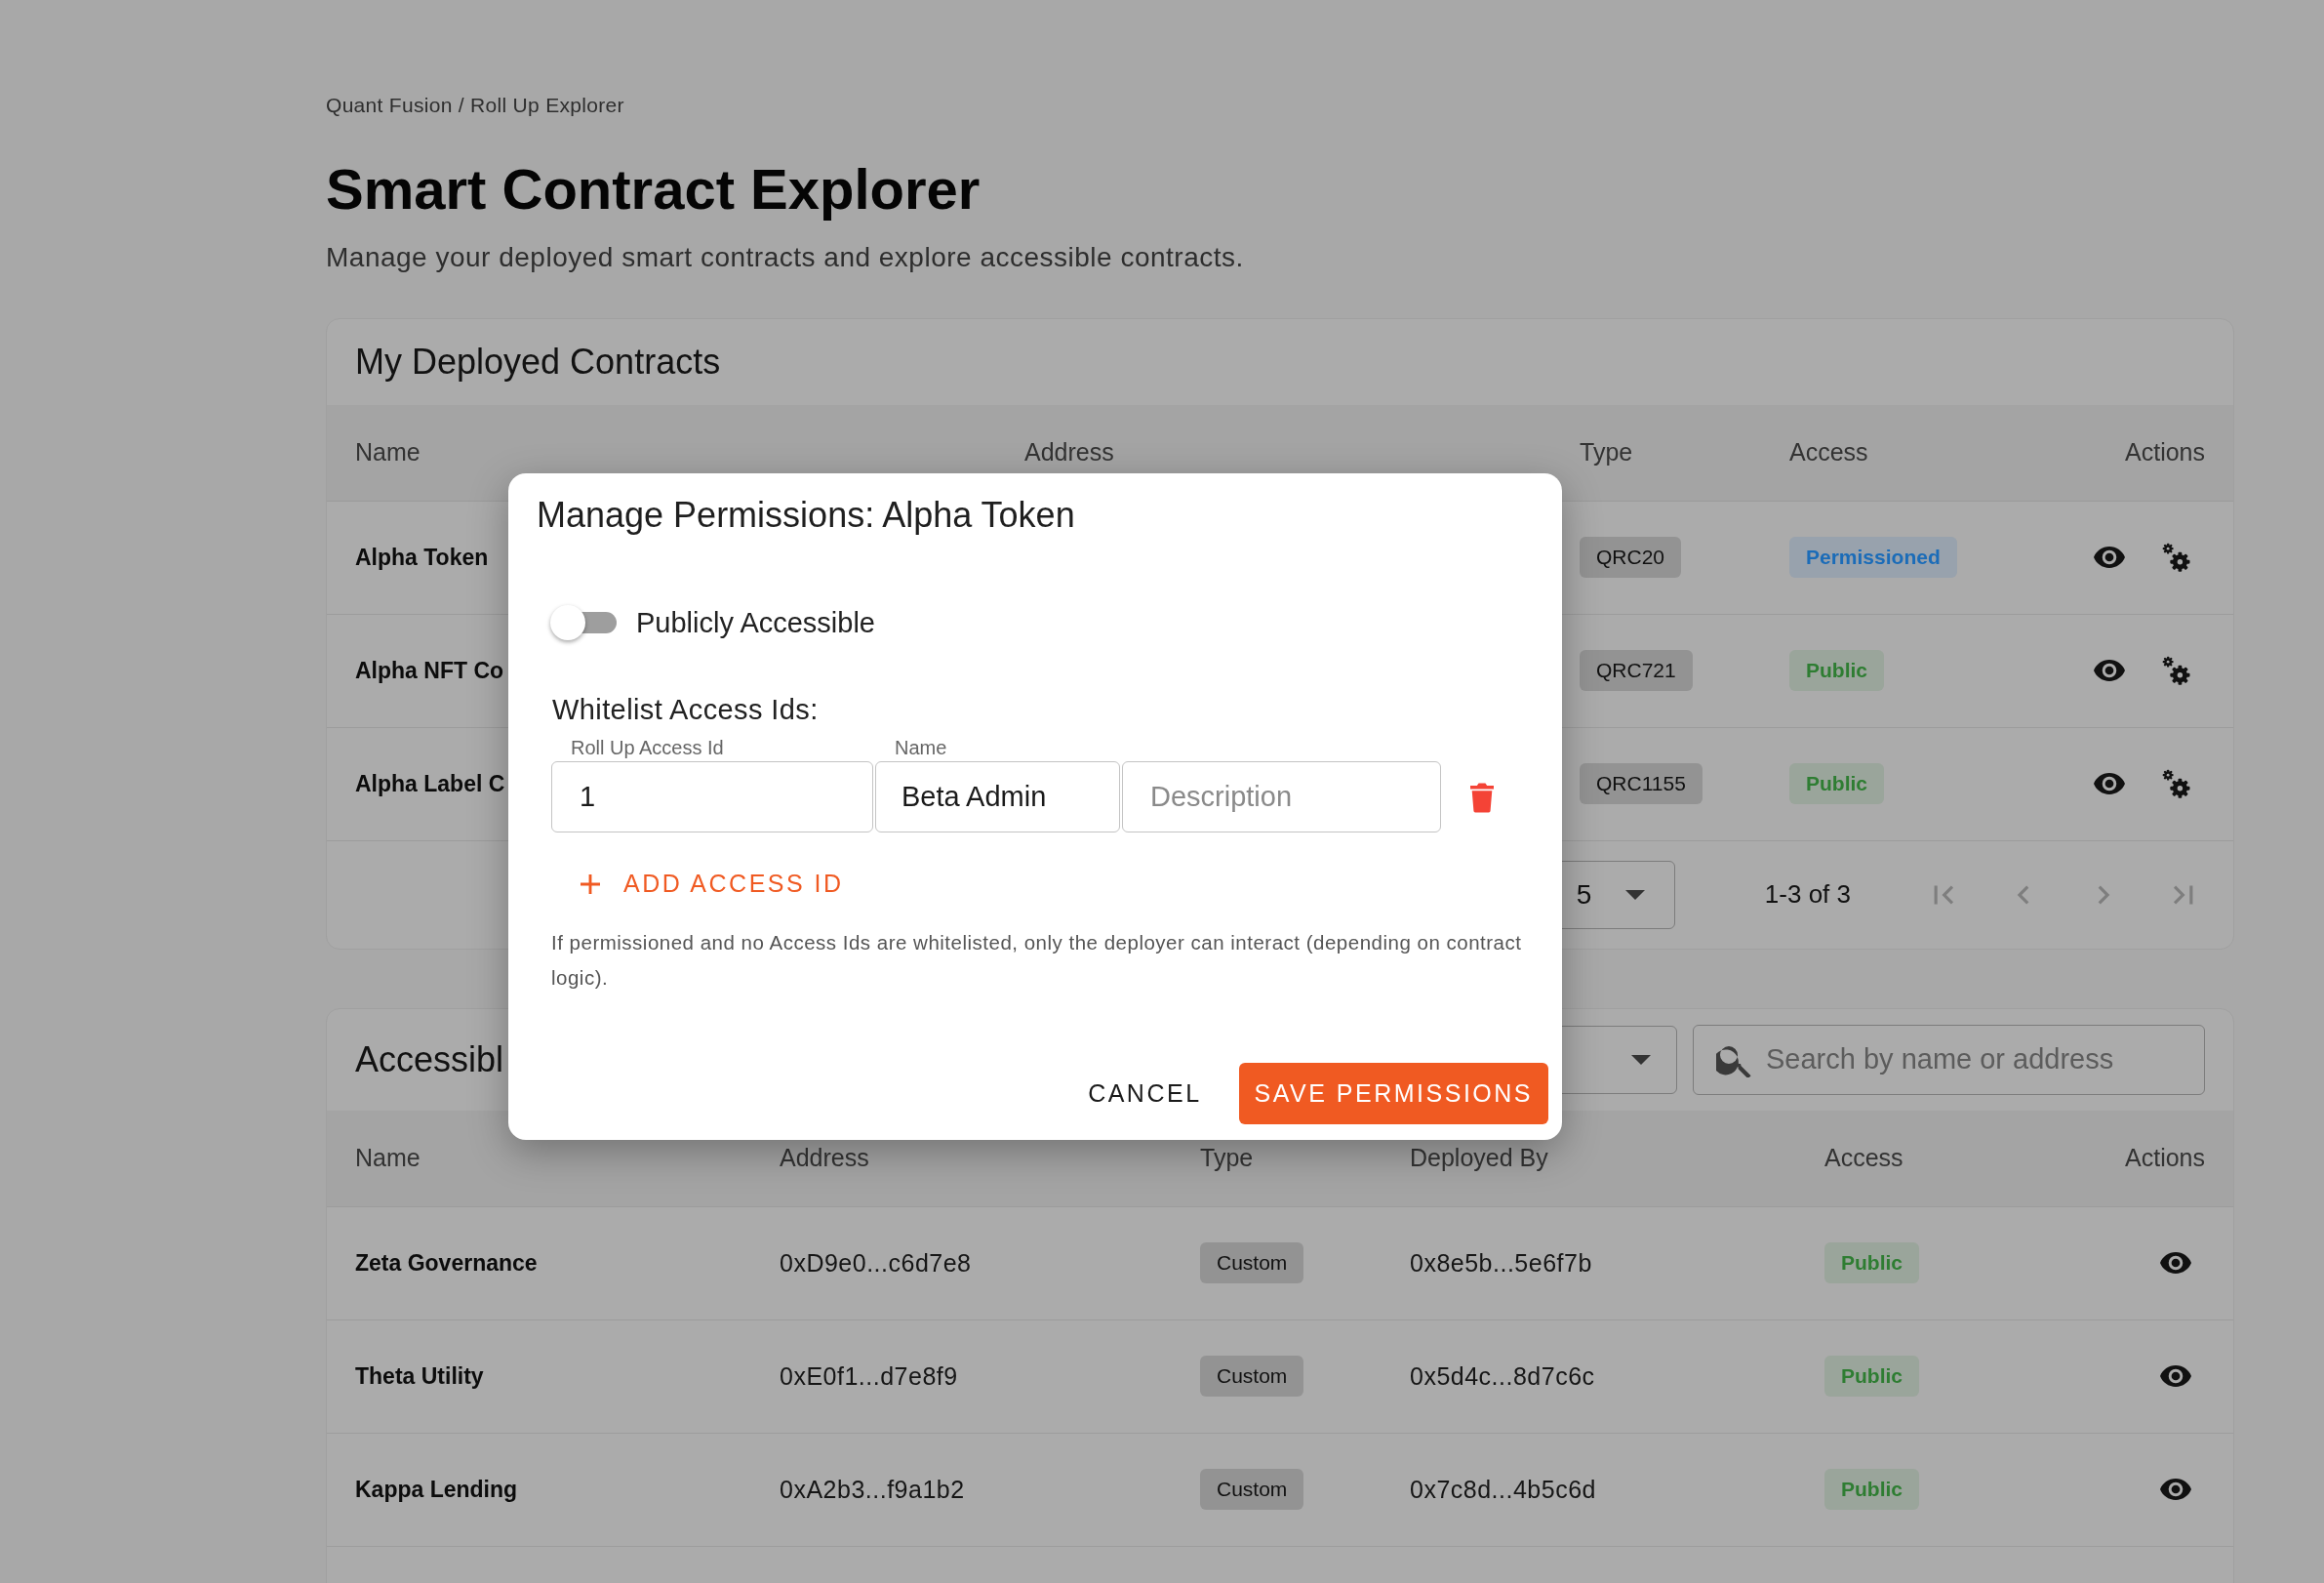 This screenshot has height=1583, width=2324. I want to click on toggle-label: Publicly Accessible, so click(755, 622).